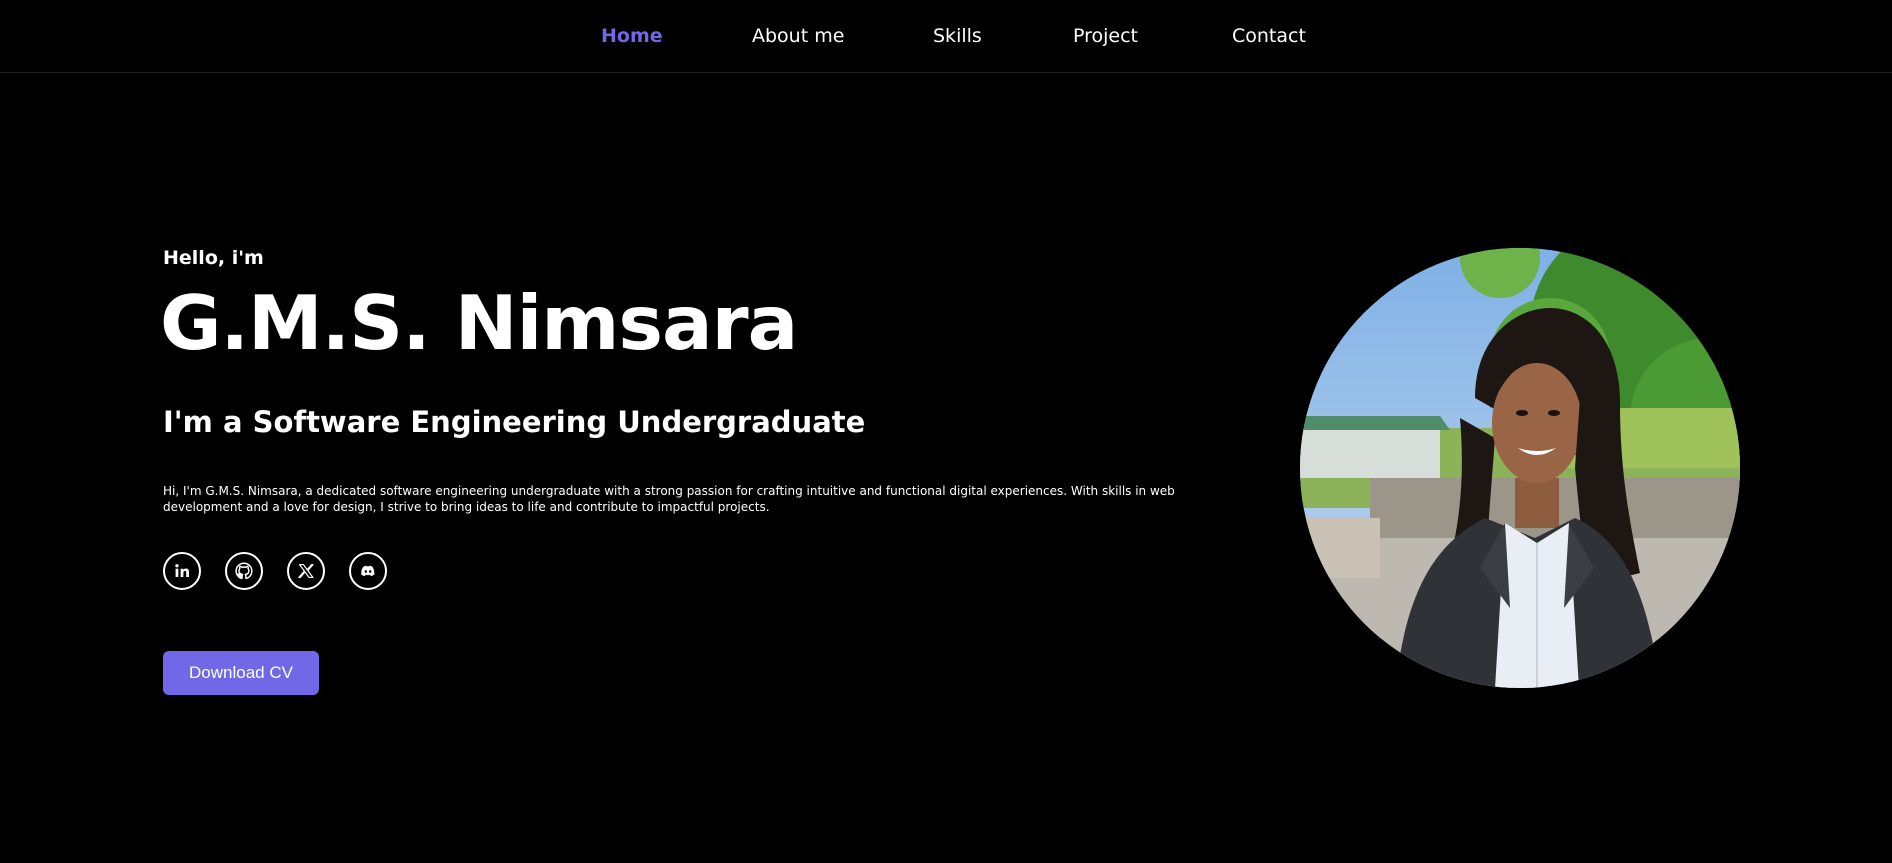 This screenshot has width=1892, height=863. What do you see at coordinates (241, 673) in the screenshot?
I see `download-cv-button: Download CV` at bounding box center [241, 673].